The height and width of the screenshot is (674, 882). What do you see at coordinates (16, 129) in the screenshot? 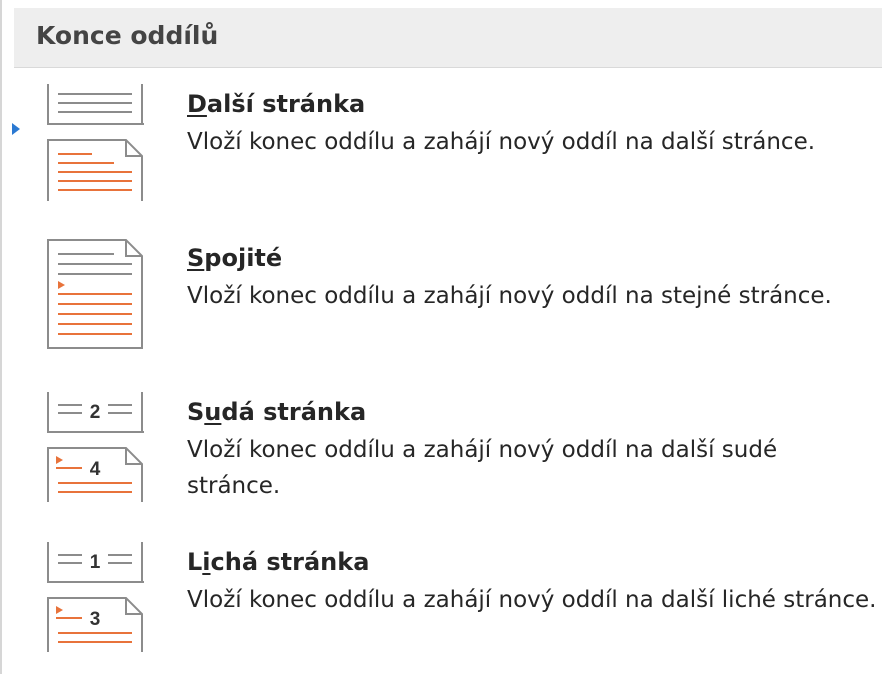
I see `selected-indicator-icon` at bounding box center [16, 129].